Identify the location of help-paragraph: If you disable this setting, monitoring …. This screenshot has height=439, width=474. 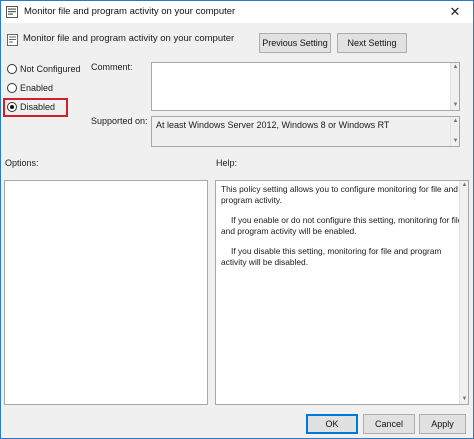
(331, 256).